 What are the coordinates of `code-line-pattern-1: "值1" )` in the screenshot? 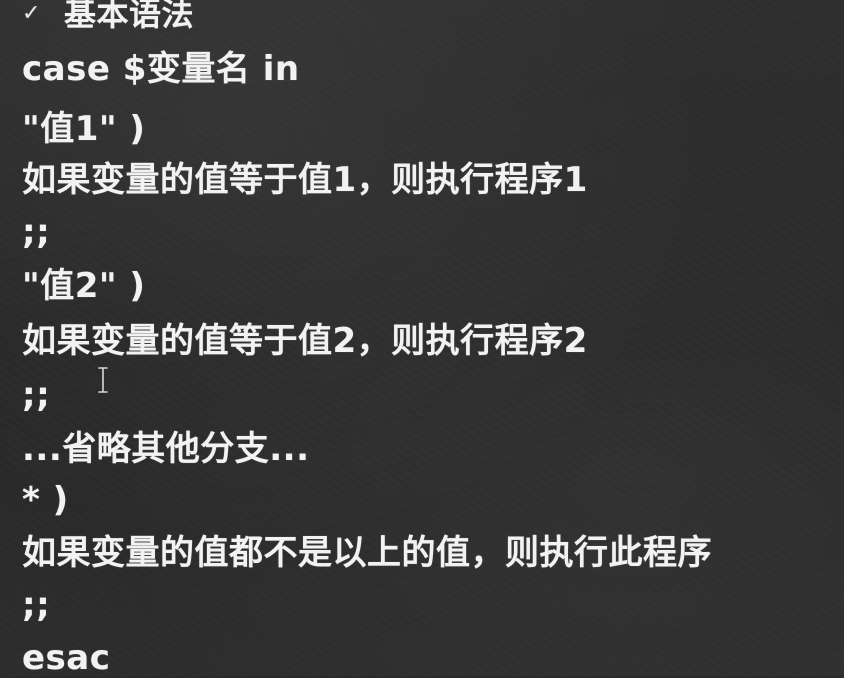 It's located at (84, 129).